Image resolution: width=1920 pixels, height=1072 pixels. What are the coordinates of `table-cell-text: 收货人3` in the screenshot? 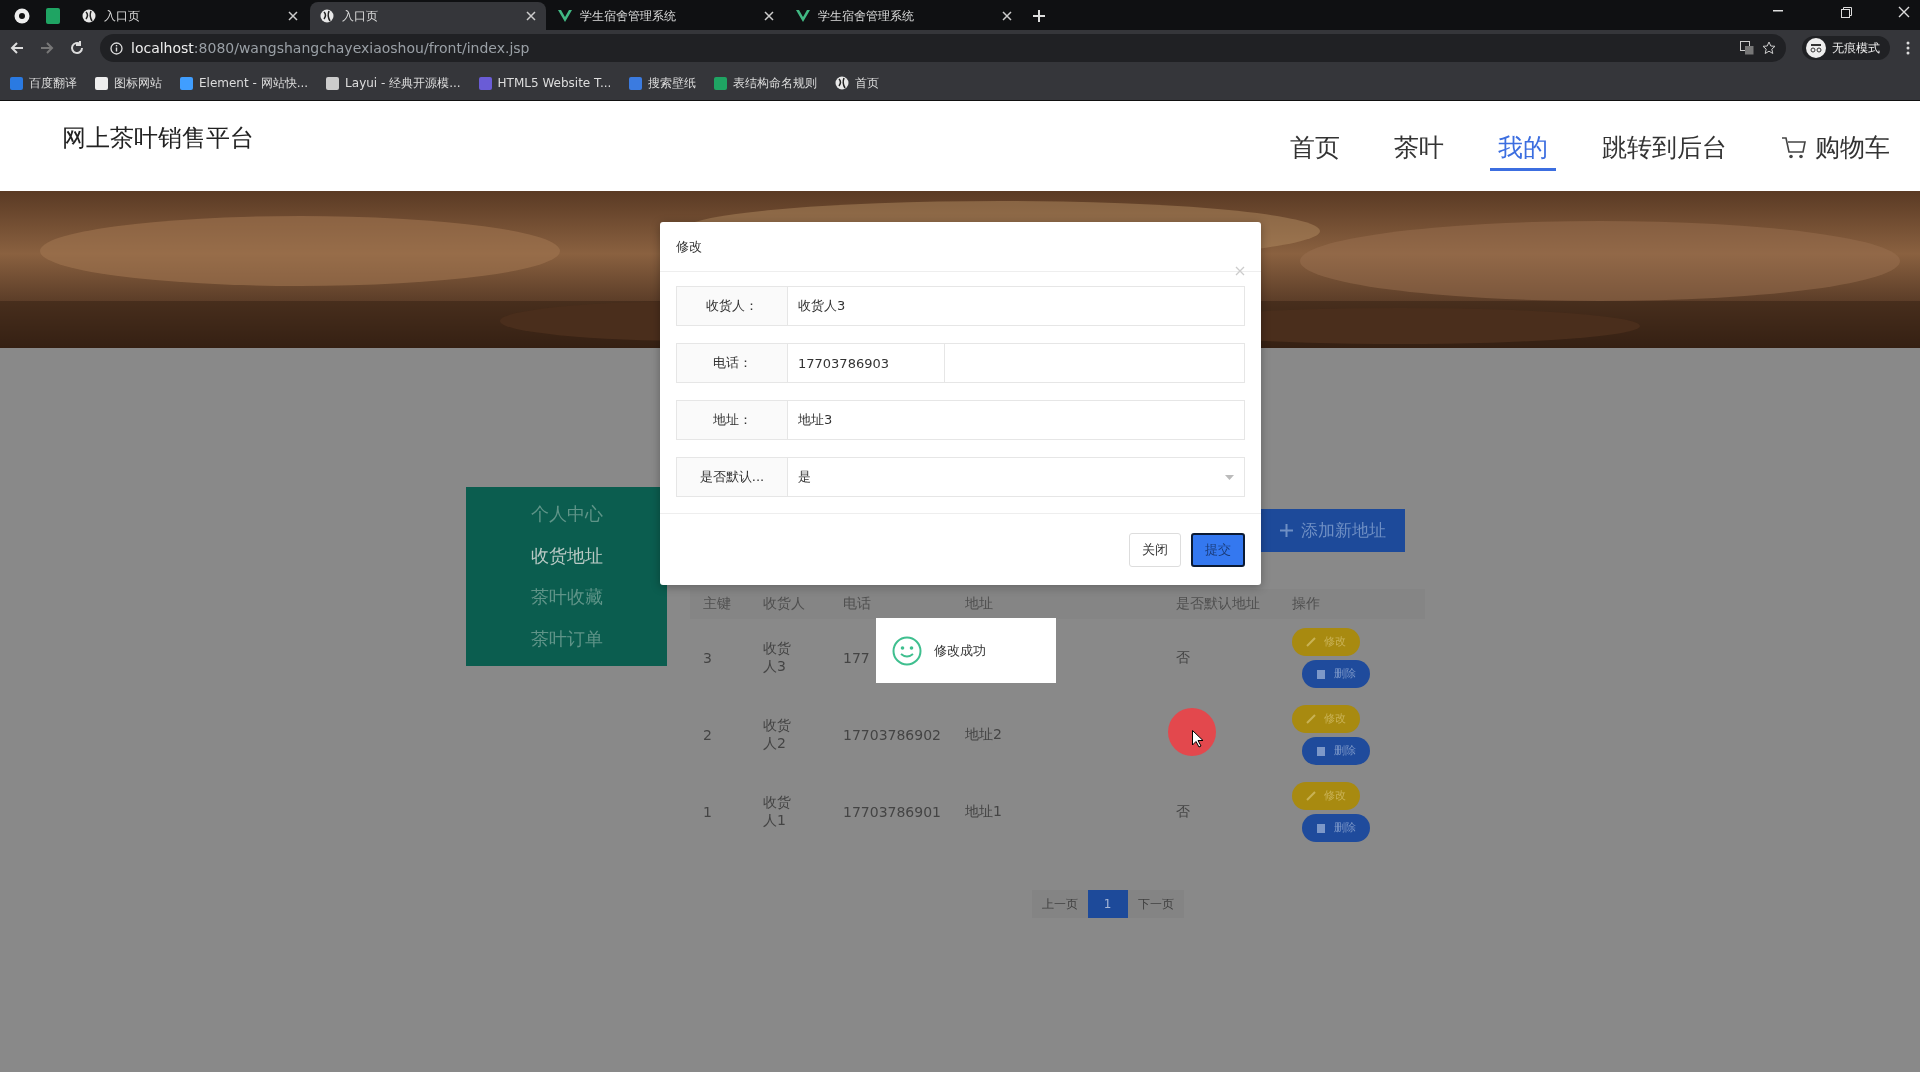 It's located at (777, 657).